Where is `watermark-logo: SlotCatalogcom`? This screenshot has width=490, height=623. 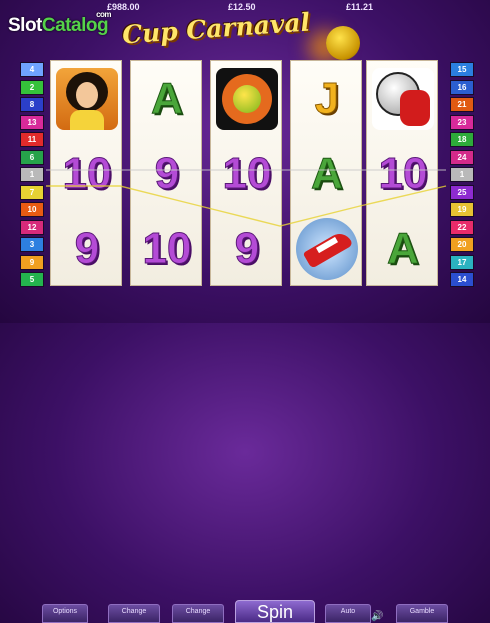 watermark-logo: SlotCatalogcom is located at coordinates (60, 23).